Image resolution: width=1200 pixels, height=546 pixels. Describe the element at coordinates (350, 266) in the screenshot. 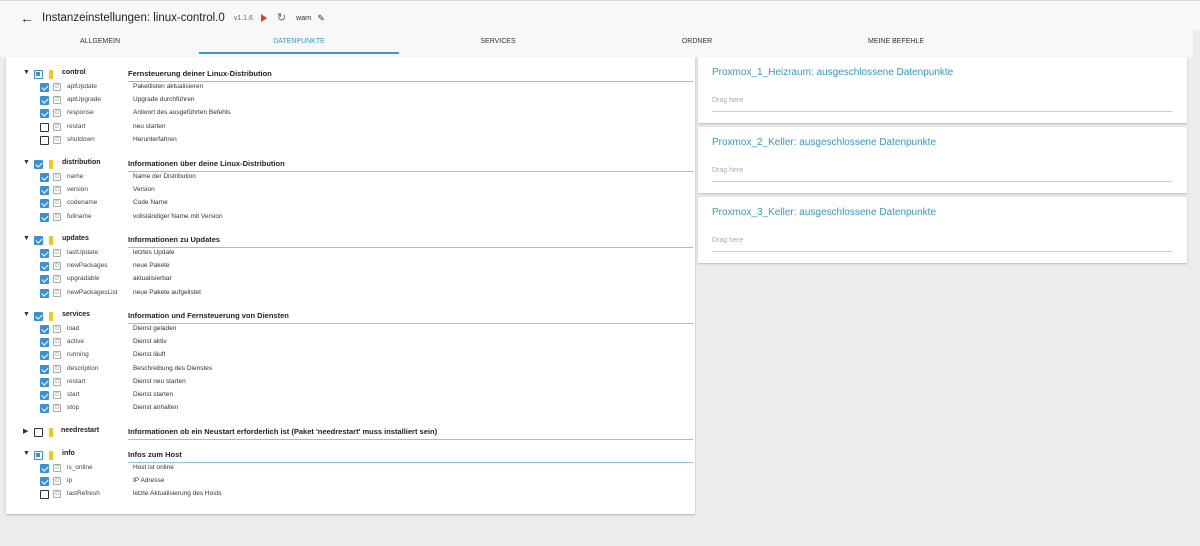

I see `datapoint-row: DnewPackages neue Pakete` at that location.